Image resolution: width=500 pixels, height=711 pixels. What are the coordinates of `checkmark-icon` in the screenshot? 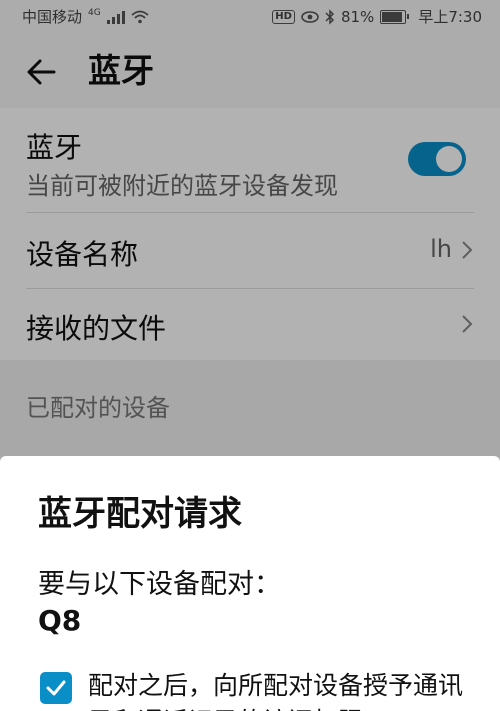 It's located at (56, 688).